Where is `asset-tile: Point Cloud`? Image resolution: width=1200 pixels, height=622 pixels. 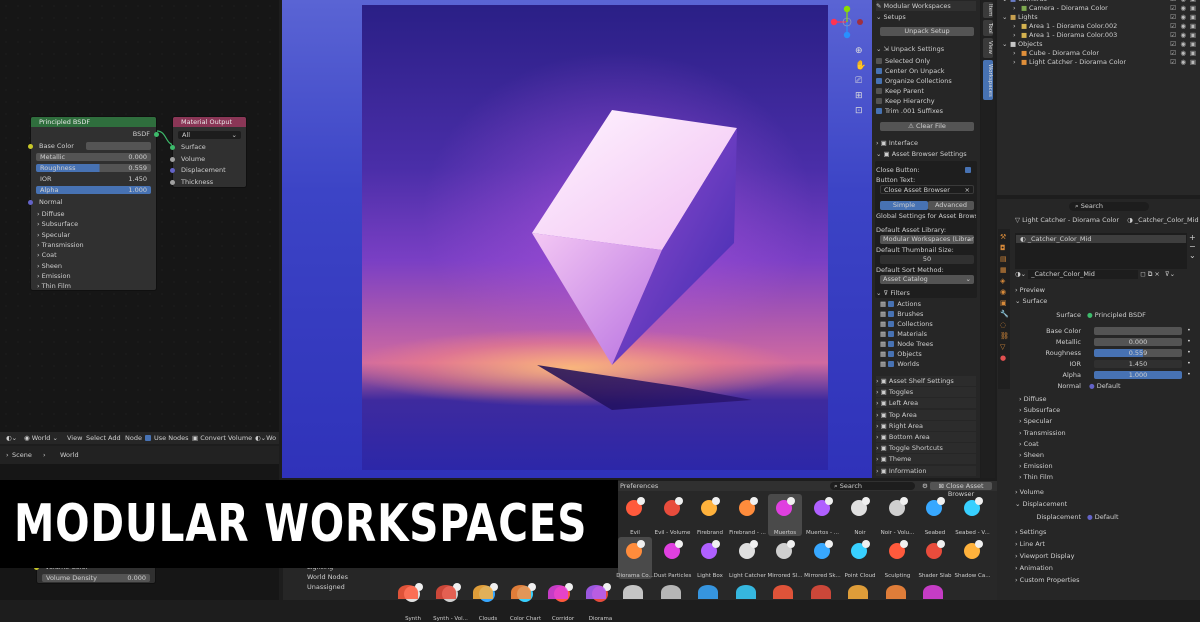
asset-tile: Point Cloud is located at coordinates (860, 558).